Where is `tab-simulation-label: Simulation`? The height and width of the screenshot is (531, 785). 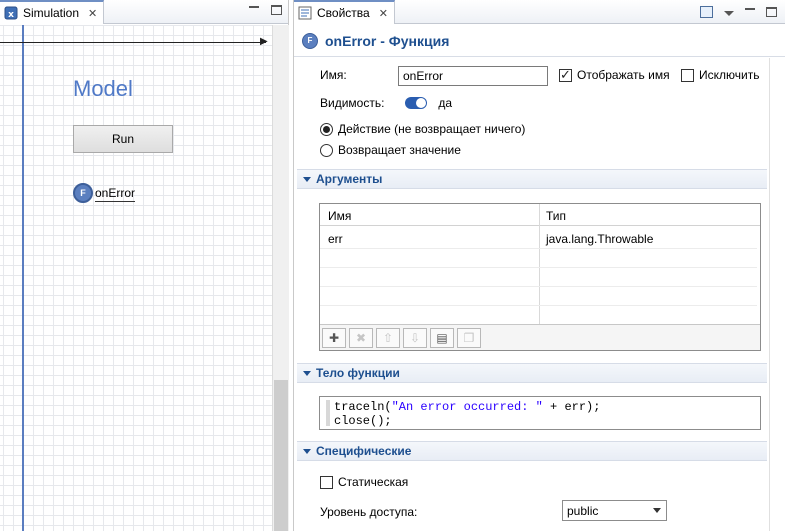 tab-simulation-label: Simulation is located at coordinates (51, 13).